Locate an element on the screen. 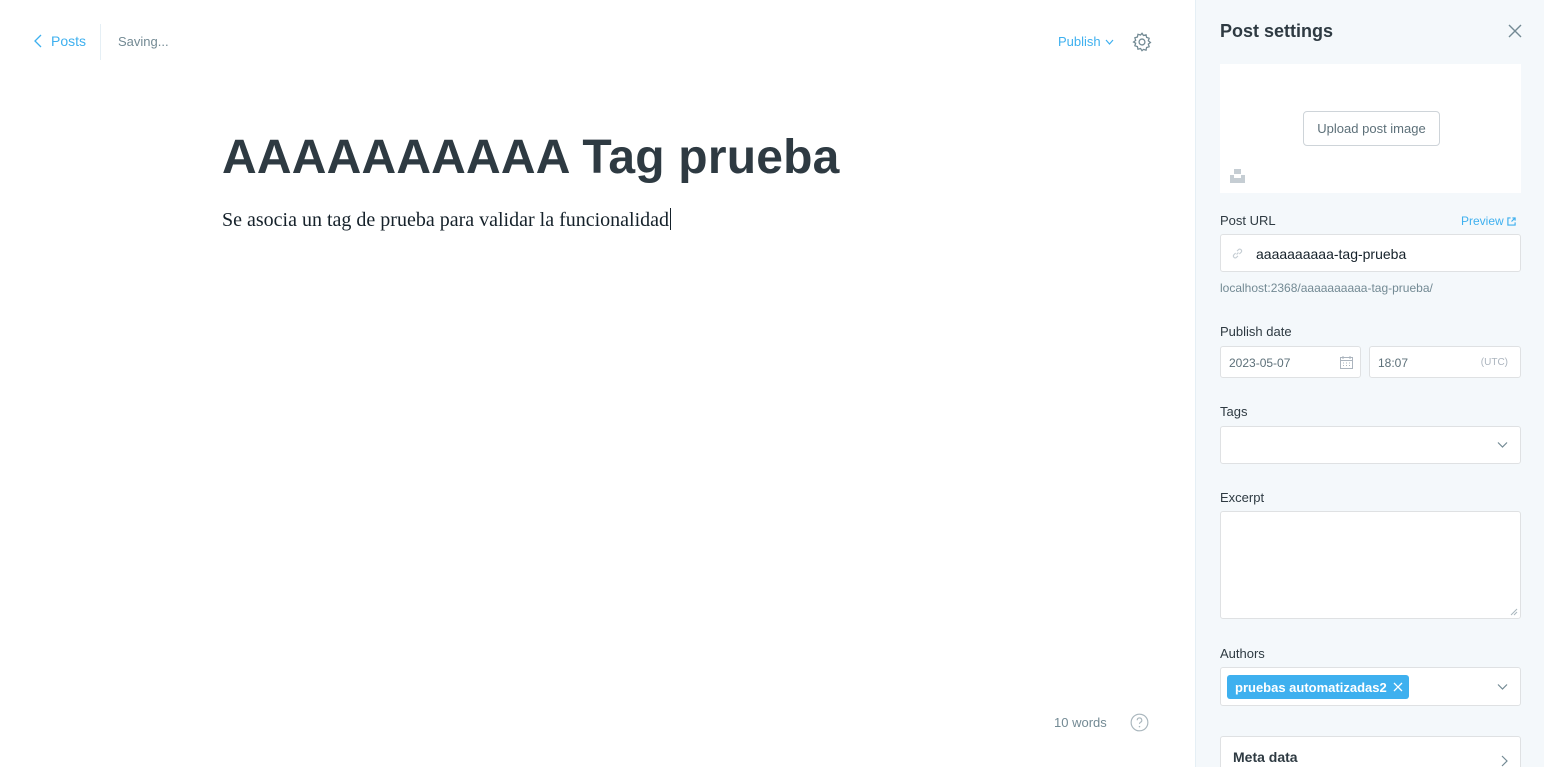 The height and width of the screenshot is (767, 1544). back-to-posts-link: Posts is located at coordinates (60, 41).